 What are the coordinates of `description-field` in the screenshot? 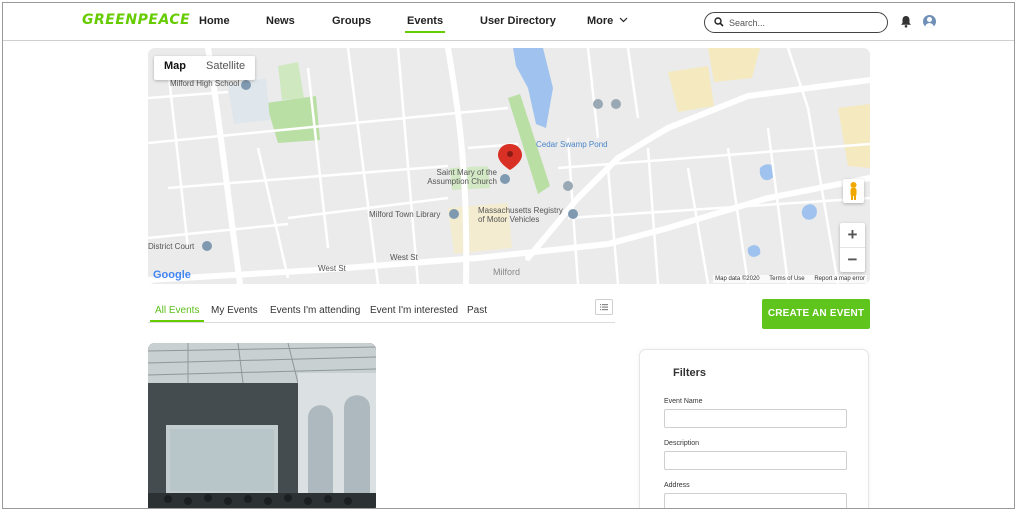 It's located at (755, 460).